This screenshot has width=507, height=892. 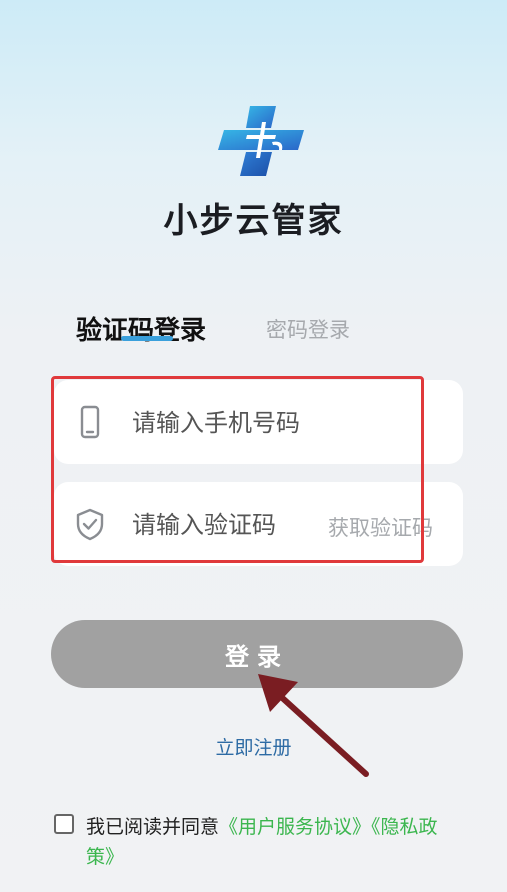 I want to click on phone-icon, so click(x=90, y=422).